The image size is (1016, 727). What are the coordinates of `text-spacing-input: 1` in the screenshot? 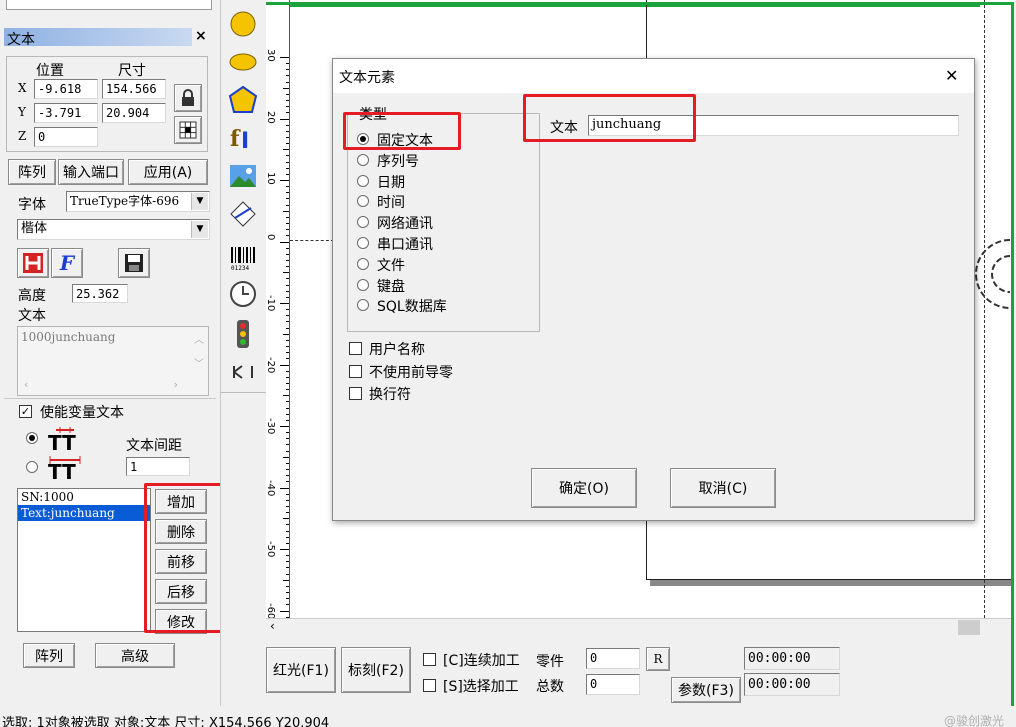 It's located at (158, 466).